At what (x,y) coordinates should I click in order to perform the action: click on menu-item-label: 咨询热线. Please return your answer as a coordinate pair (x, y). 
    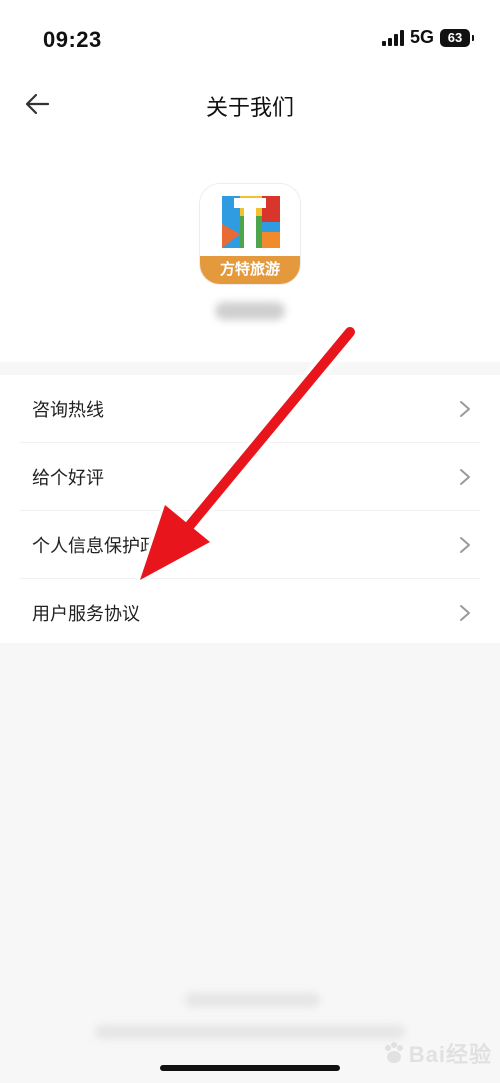
    Looking at the image, I should click on (68, 409).